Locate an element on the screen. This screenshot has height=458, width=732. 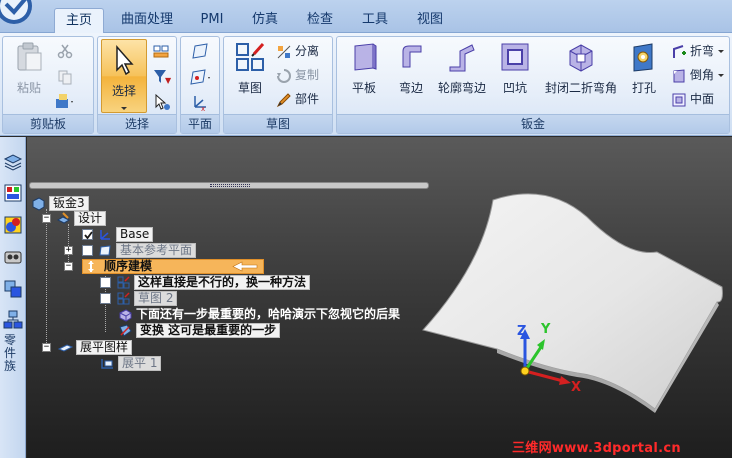
plane-group: x 平面 is located at coordinates (200, 85).